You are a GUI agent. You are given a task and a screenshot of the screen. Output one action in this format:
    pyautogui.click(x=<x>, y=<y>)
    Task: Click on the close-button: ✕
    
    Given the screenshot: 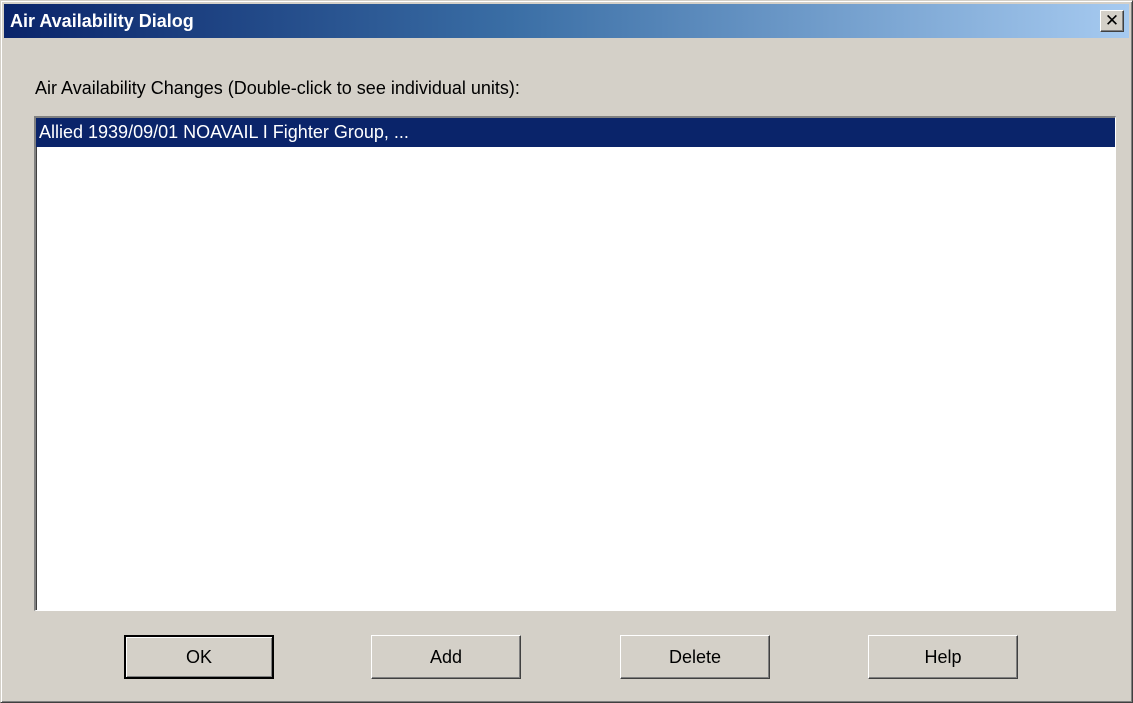 What is the action you would take?
    pyautogui.click(x=1112, y=21)
    